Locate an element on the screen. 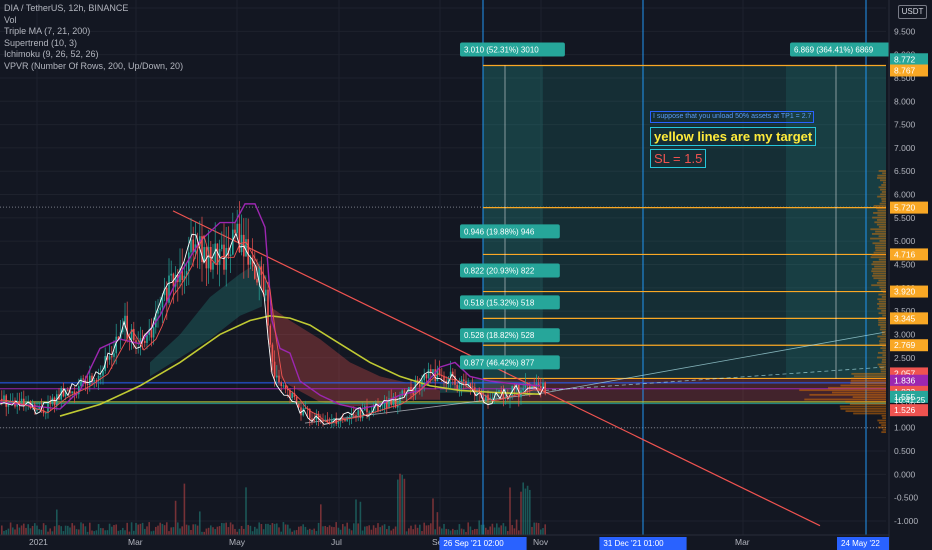  price-tick-label: 7.500 is located at coordinates (905, 125).